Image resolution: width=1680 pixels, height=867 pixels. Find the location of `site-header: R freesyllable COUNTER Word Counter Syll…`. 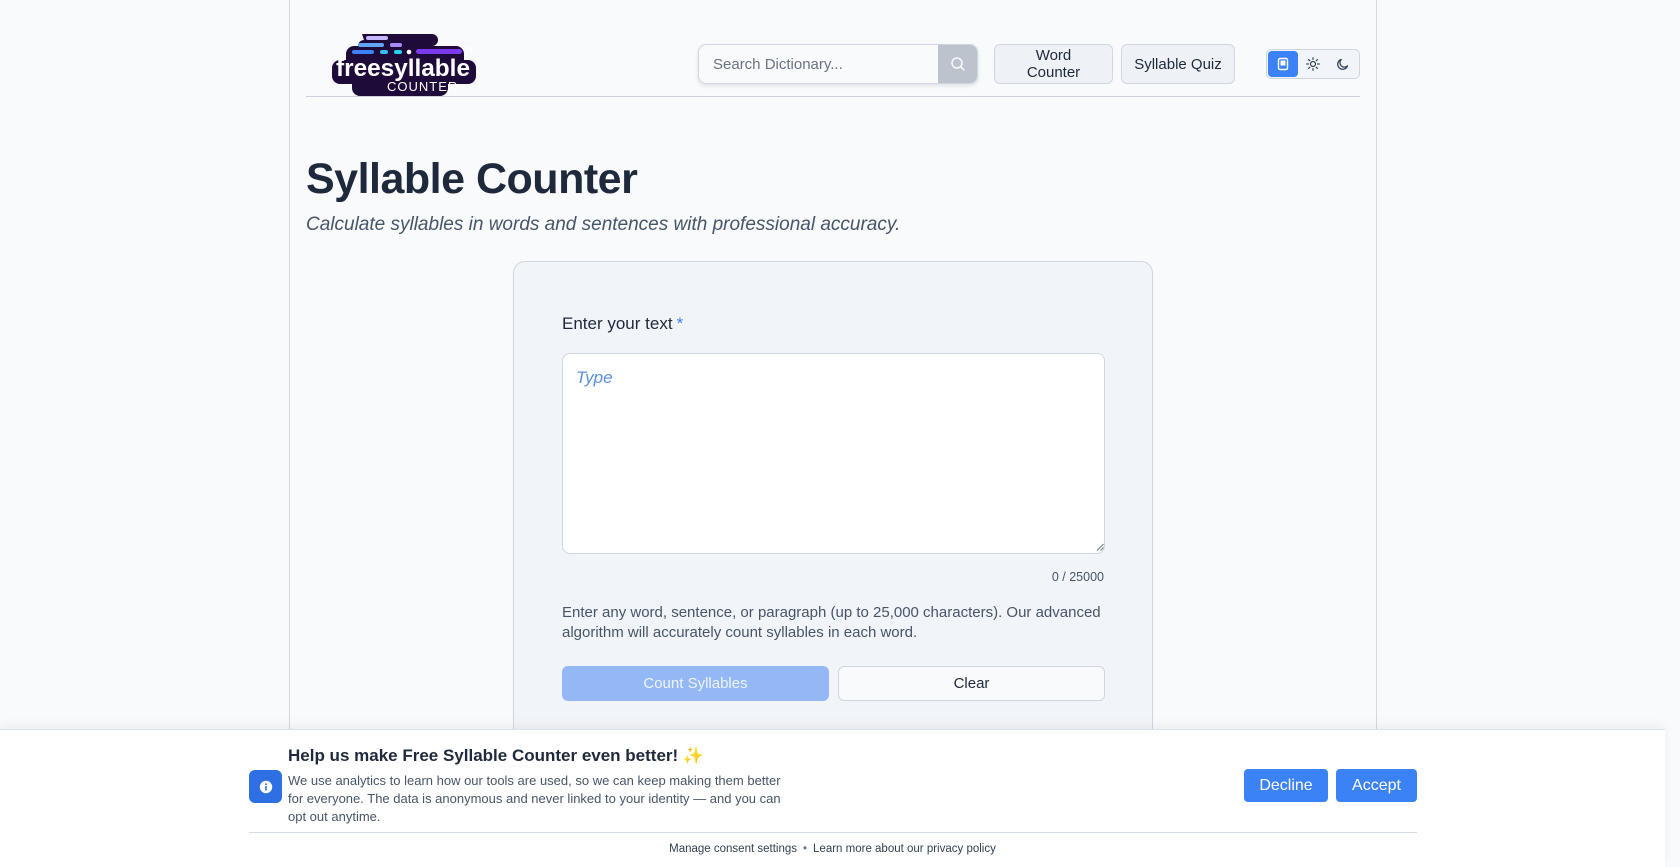

site-header: R freesyllable COUNTER Word Counter Syll… is located at coordinates (833, 48).